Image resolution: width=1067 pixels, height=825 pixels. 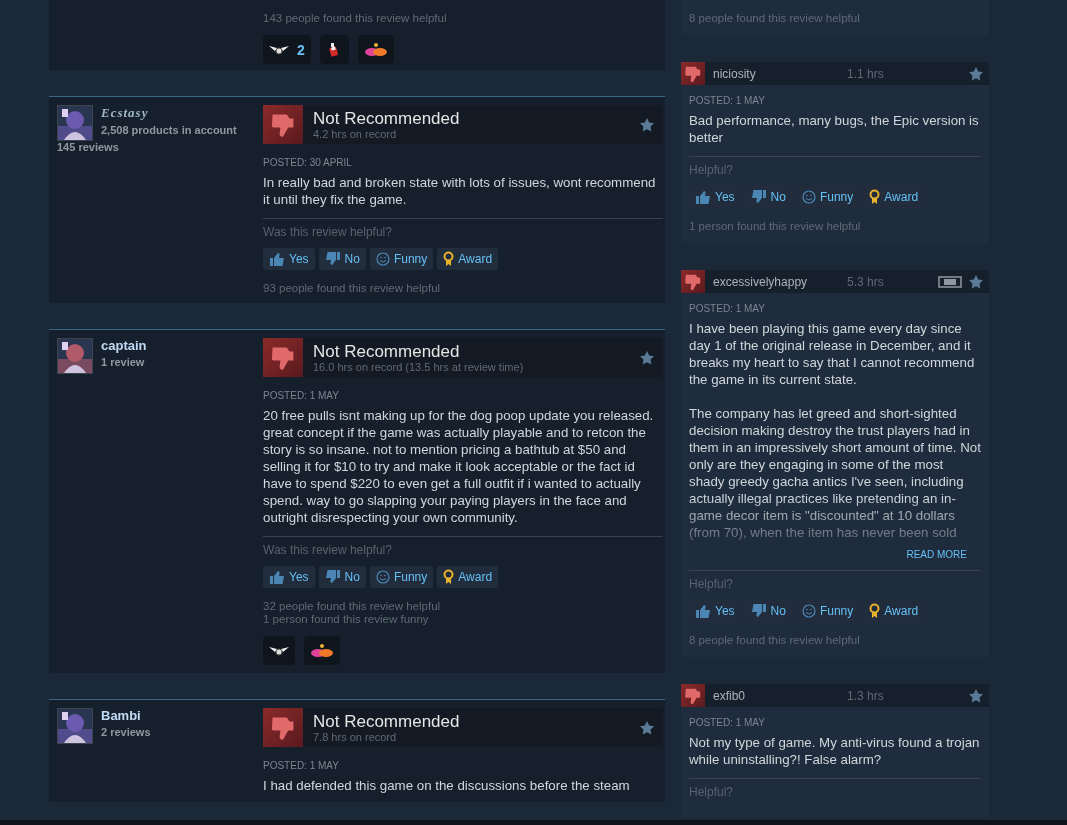 What do you see at coordinates (355, 18) in the screenshot?
I see `helpful-count: 143 people found this review helpful` at bounding box center [355, 18].